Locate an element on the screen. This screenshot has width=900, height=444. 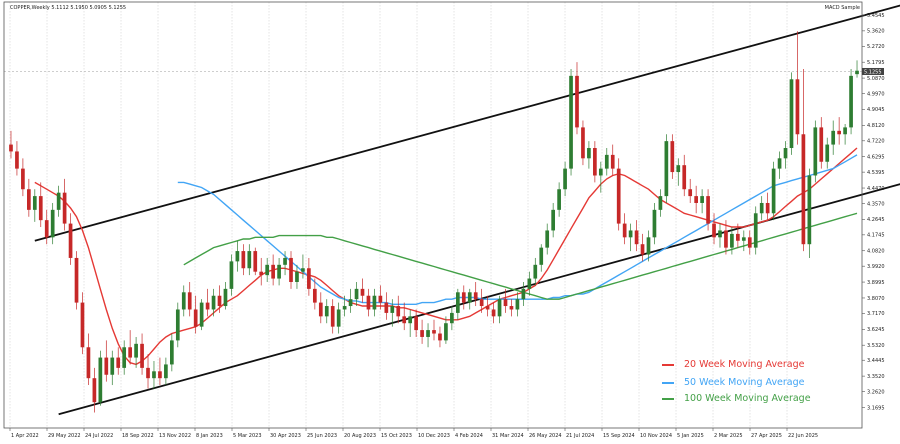
y-tick-label: 4.4470 is located at coordinates (876, 189).